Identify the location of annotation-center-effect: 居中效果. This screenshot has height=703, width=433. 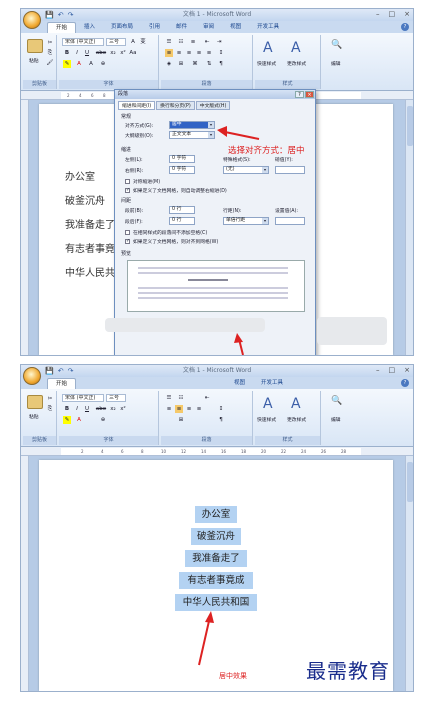
(233, 676).